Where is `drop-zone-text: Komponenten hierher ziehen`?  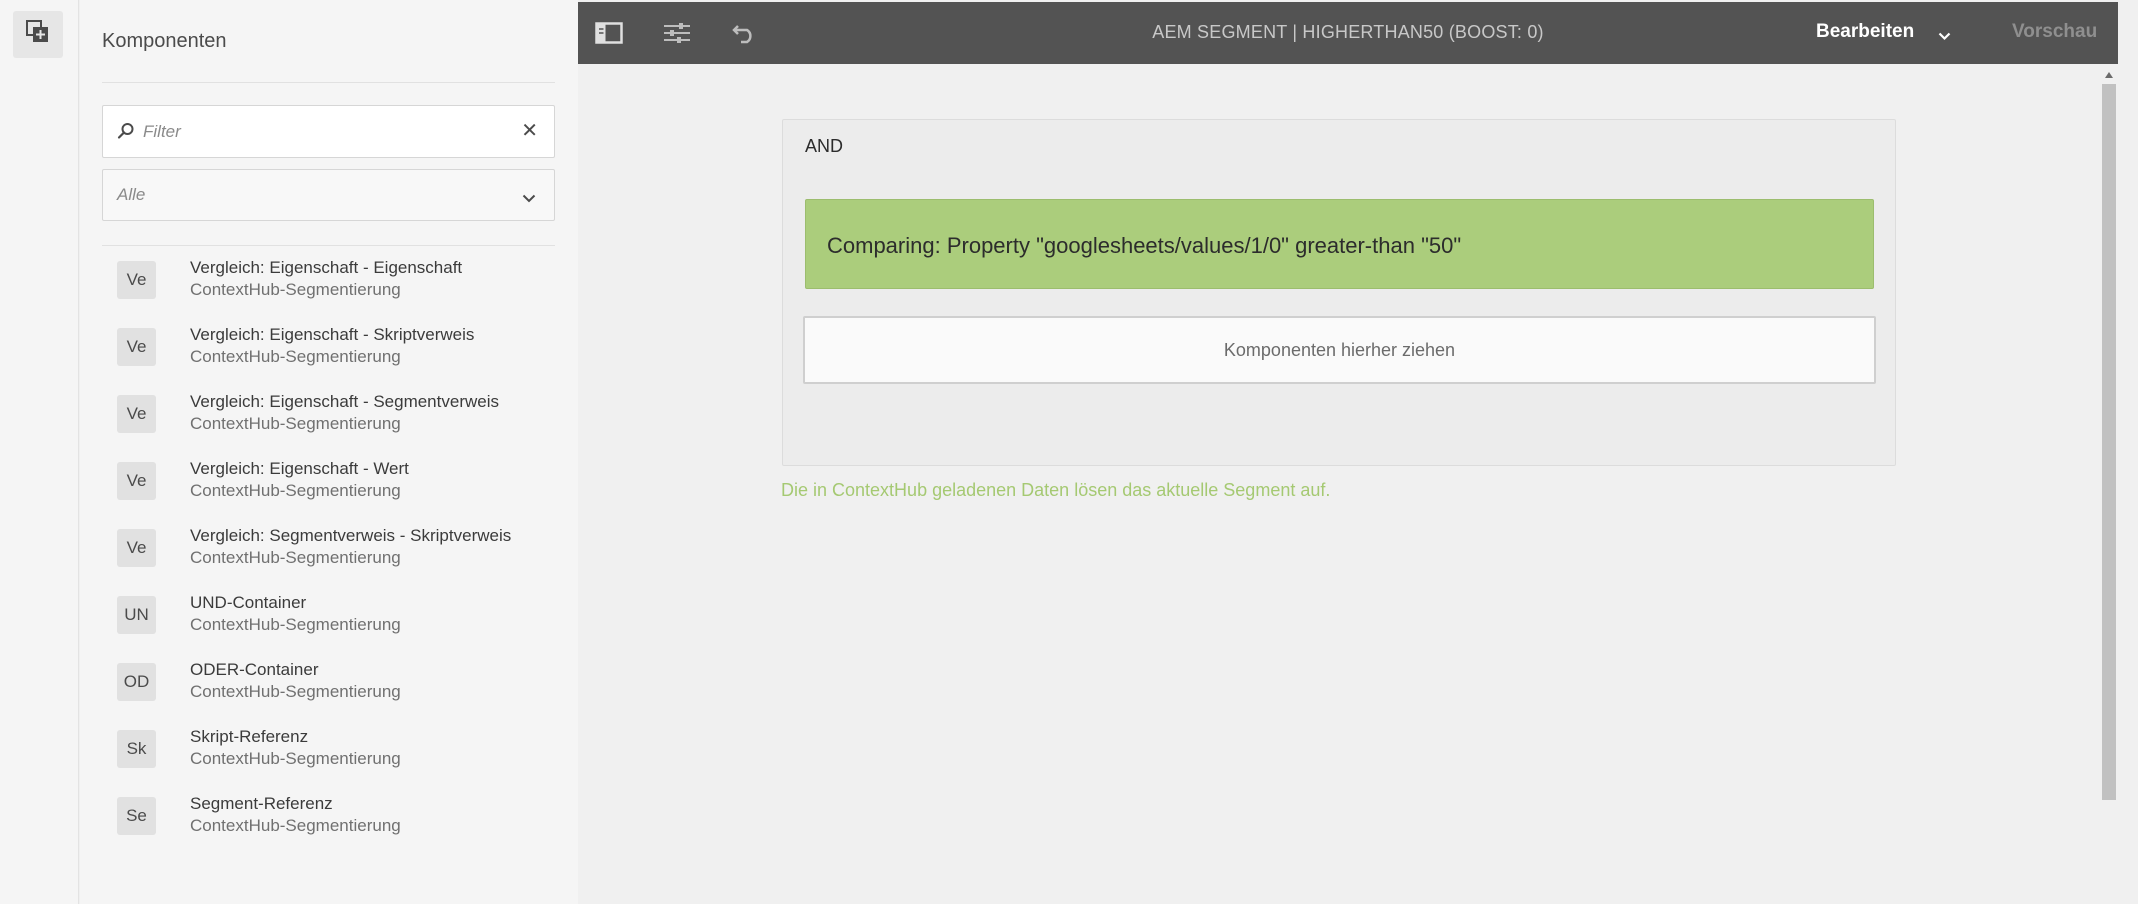
drop-zone-text: Komponenten hierher ziehen is located at coordinates (1339, 350).